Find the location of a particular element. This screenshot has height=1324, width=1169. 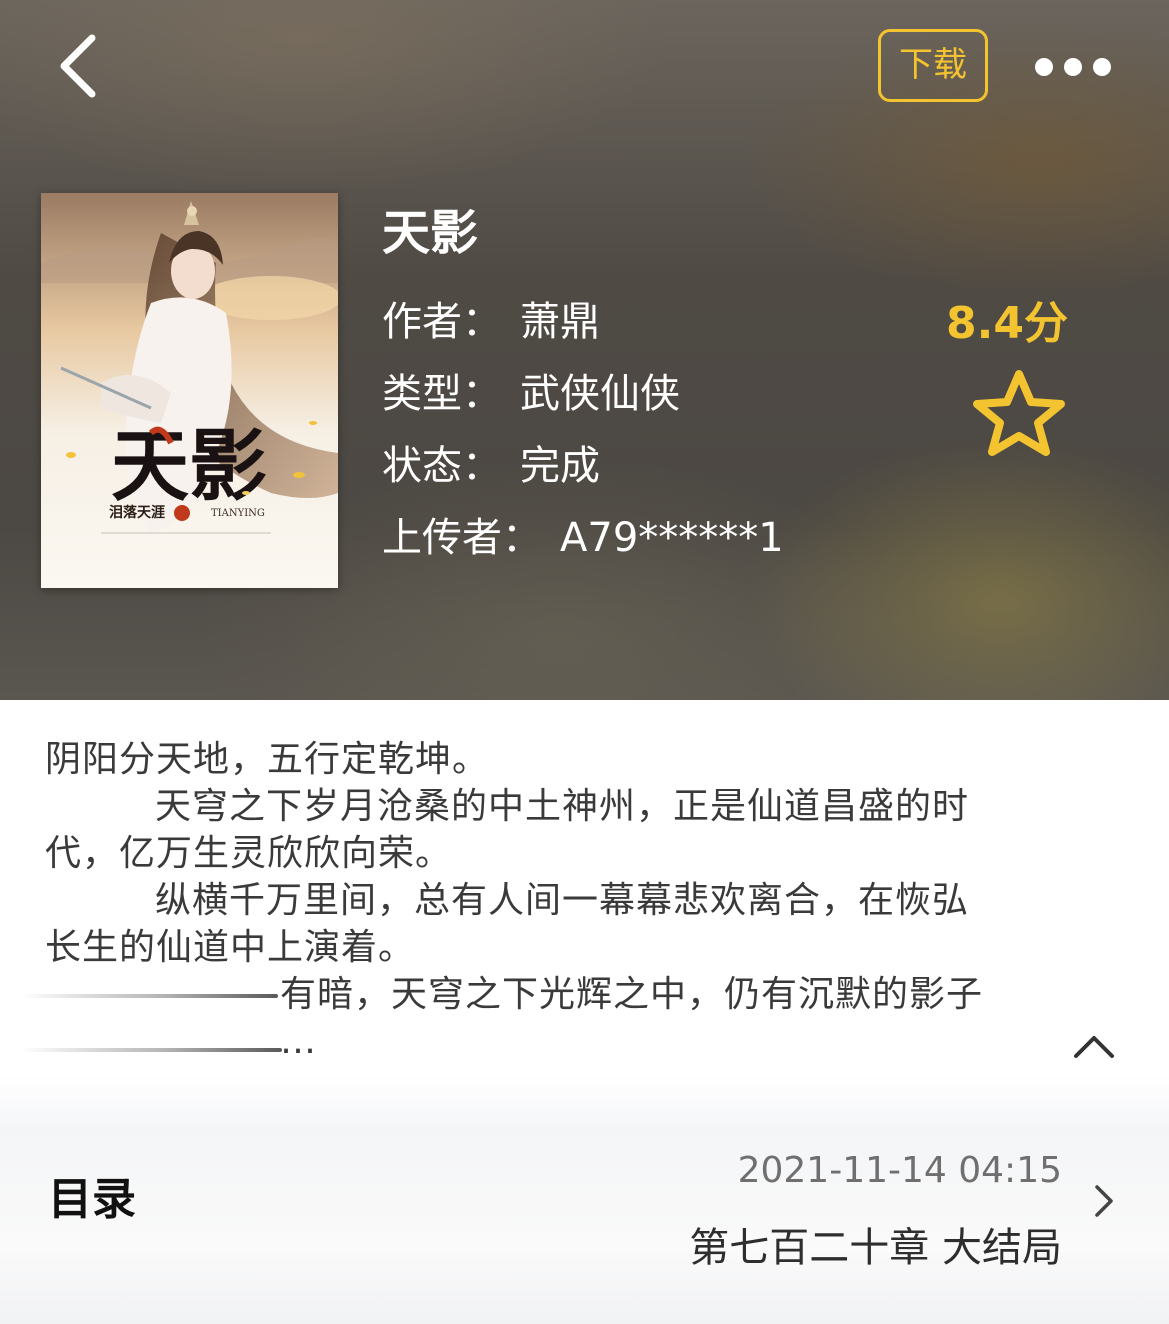

rating-score: 8.4分 is located at coordinates (1007, 323).